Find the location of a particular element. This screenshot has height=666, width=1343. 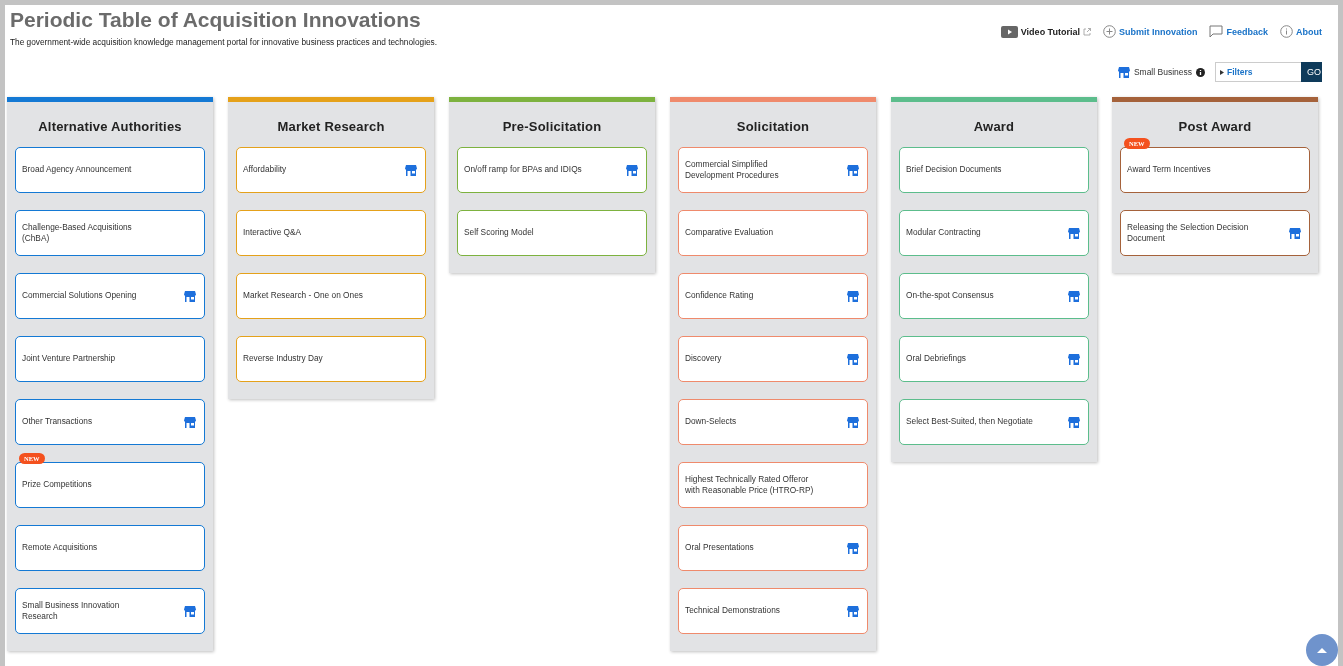

innovation-card: On-the-spot Consensus is located at coordinates (994, 296).